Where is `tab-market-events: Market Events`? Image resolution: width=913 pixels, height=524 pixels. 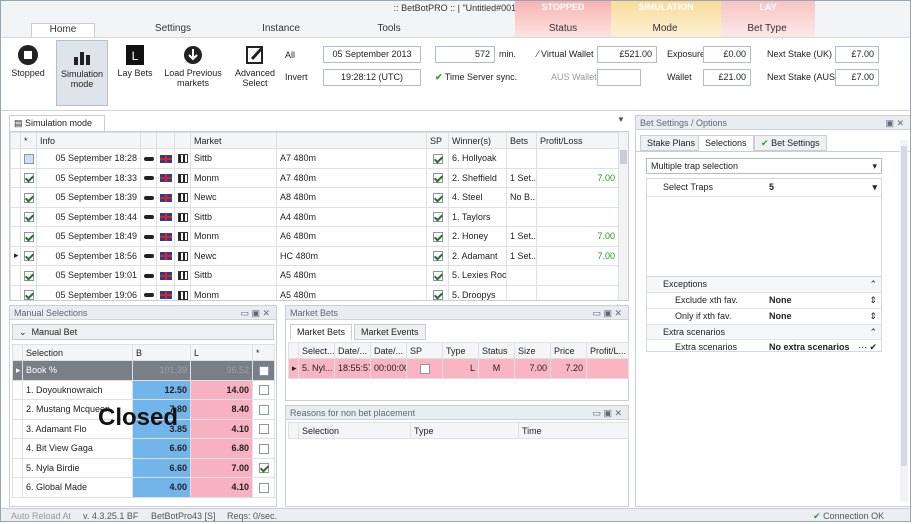 tab-market-events: Market Events is located at coordinates (390, 332).